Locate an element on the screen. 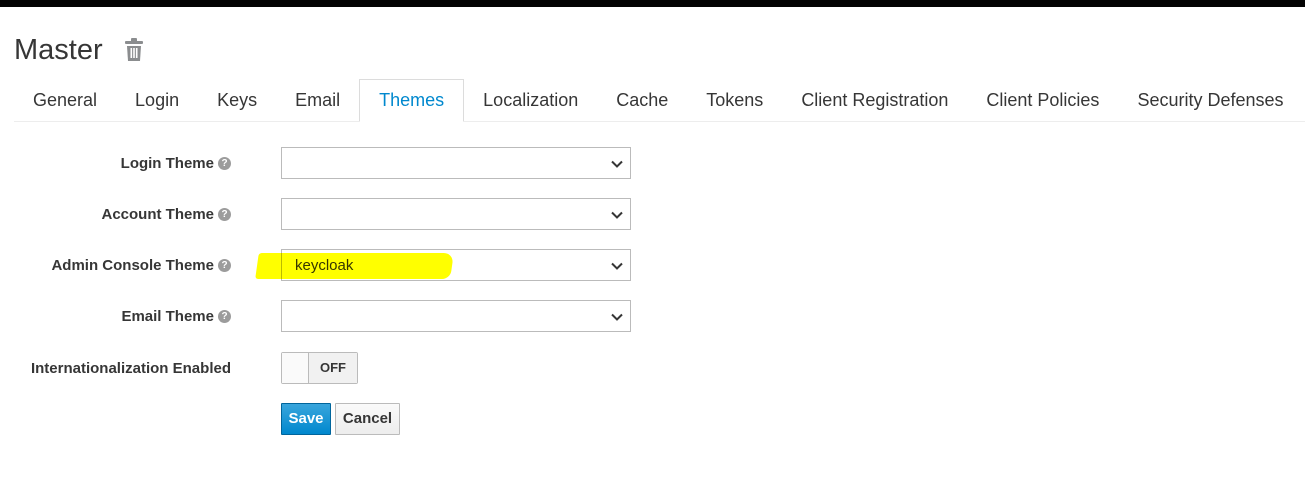 This screenshot has width=1305, height=489. admin-console-theme-label: Admin Console Theme ? is located at coordinates (125, 265).